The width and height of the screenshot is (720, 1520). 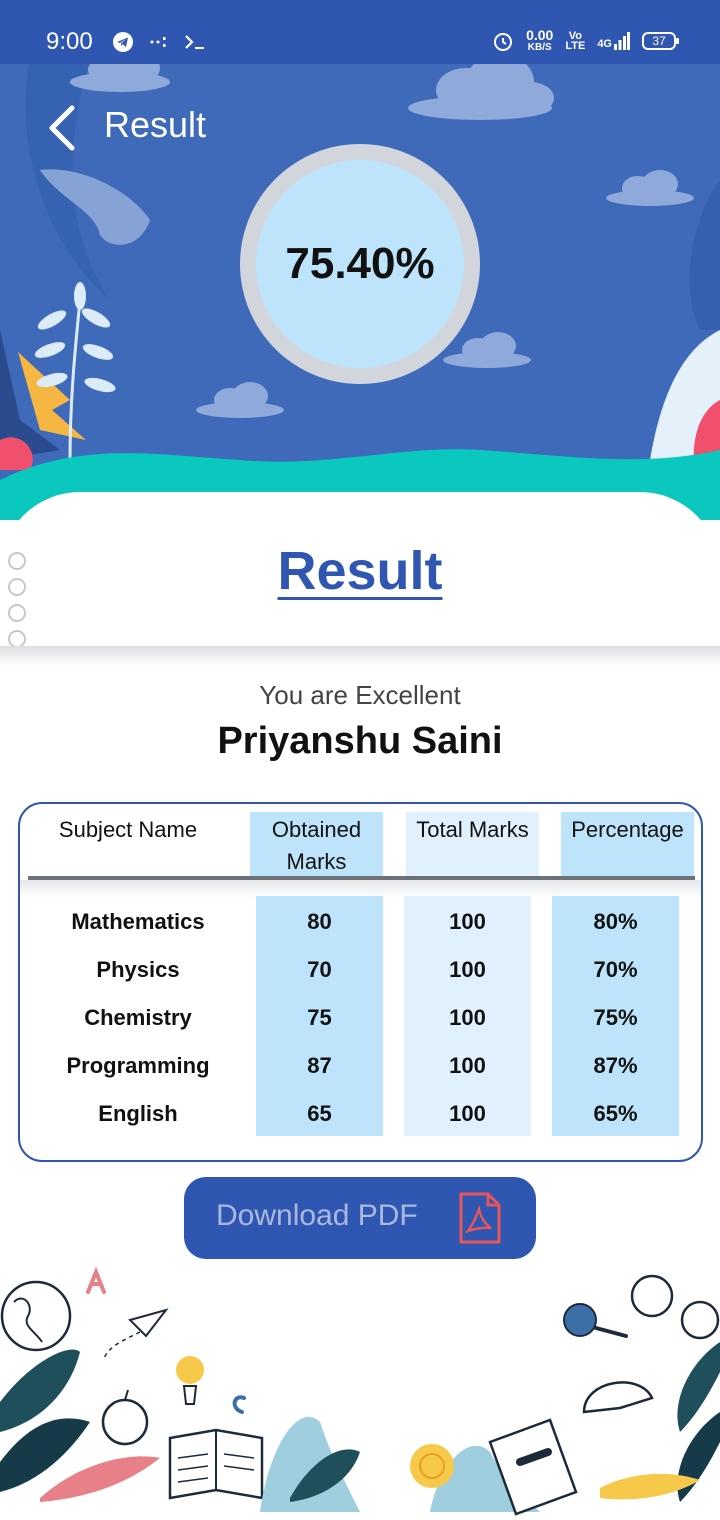 What do you see at coordinates (360, 656) in the screenshot?
I see `divider` at bounding box center [360, 656].